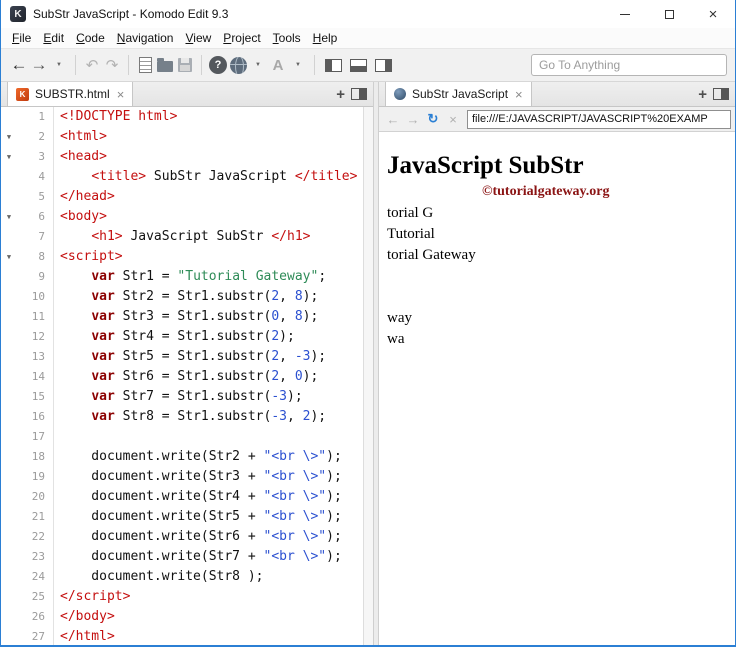 The width and height of the screenshot is (736, 647). What do you see at coordinates (211, 117) in the screenshot?
I see `code-line-1: <!DOCTYPE html>` at bounding box center [211, 117].